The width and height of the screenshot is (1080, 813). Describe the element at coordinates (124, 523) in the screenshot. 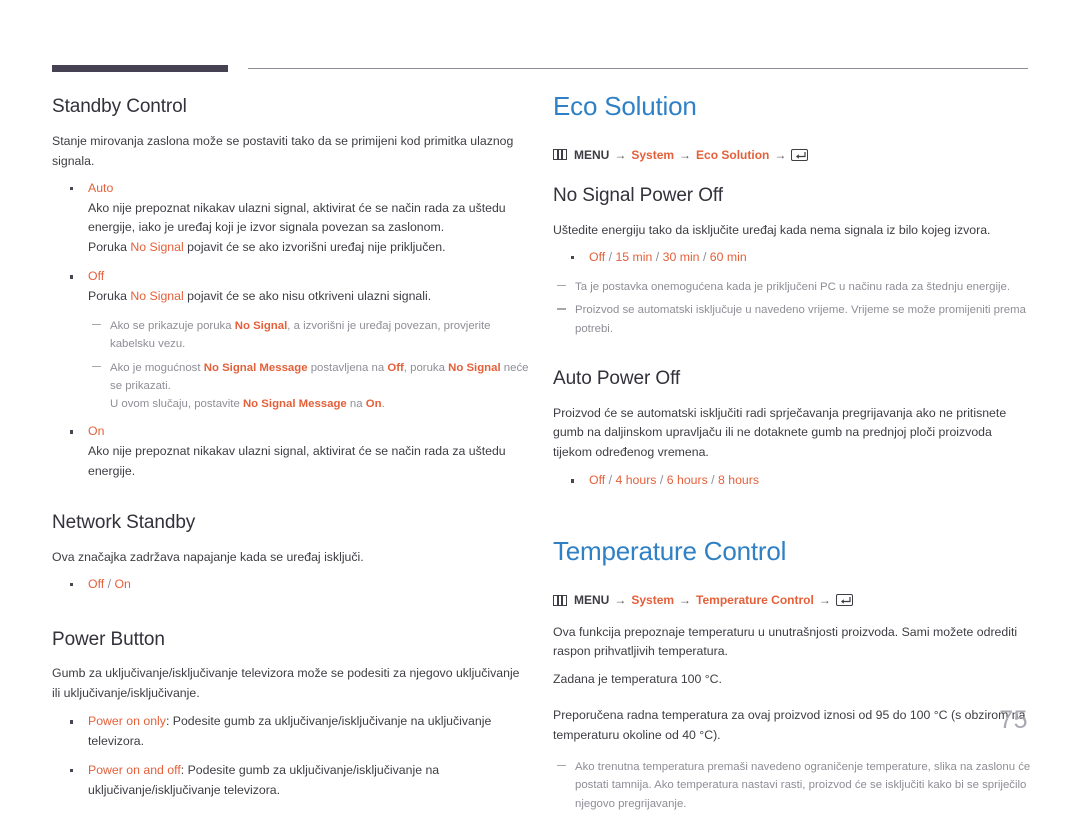

I see `heading-network-standby: Network Standby` at that location.